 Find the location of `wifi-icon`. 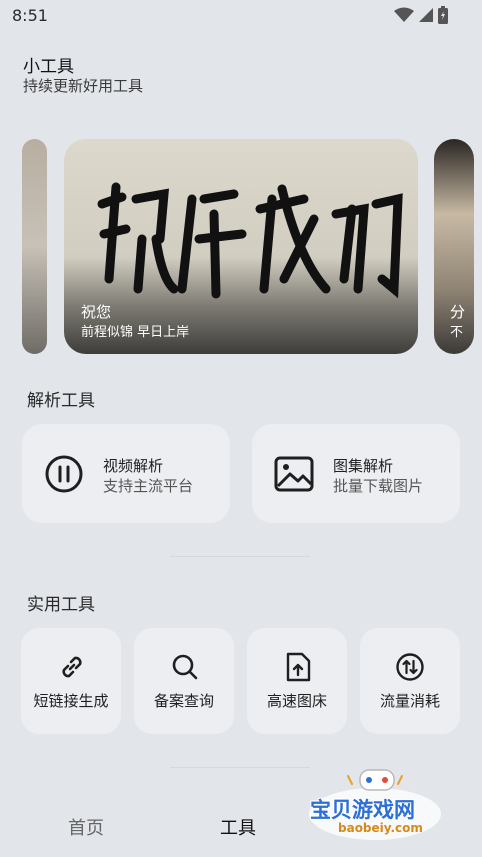

wifi-icon is located at coordinates (404, 17).